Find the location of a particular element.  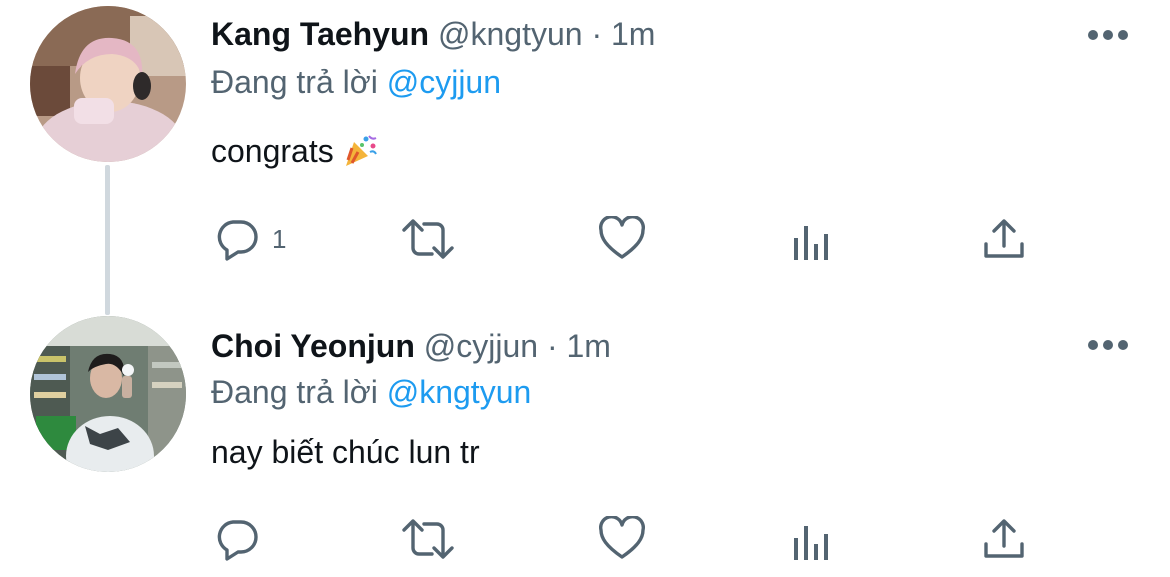

user-handle: @kngtyun is located at coordinates (510, 34).